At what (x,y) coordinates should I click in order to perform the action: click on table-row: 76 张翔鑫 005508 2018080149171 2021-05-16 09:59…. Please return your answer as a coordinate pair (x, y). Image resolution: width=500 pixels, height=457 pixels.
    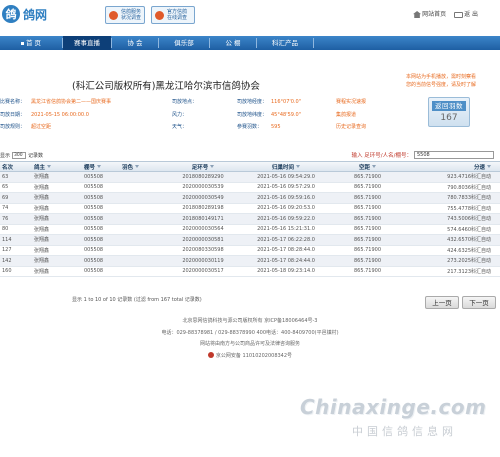
    Looking at the image, I should click on (250, 219).